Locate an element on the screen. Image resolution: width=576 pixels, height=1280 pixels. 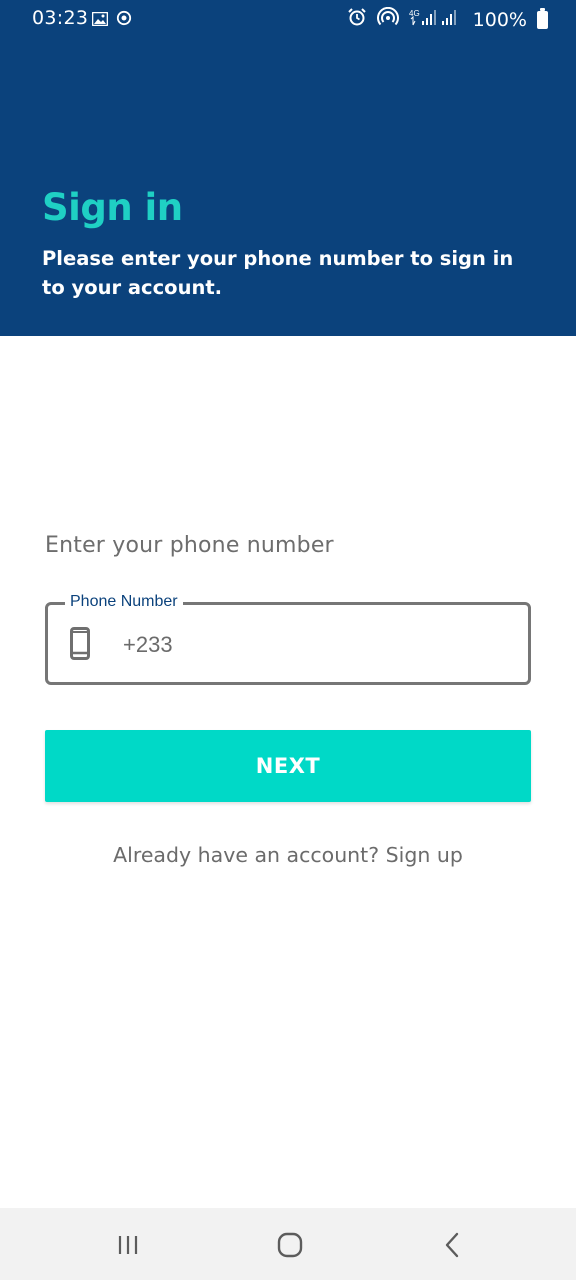
hotspot-icon is located at coordinates (387, 19).